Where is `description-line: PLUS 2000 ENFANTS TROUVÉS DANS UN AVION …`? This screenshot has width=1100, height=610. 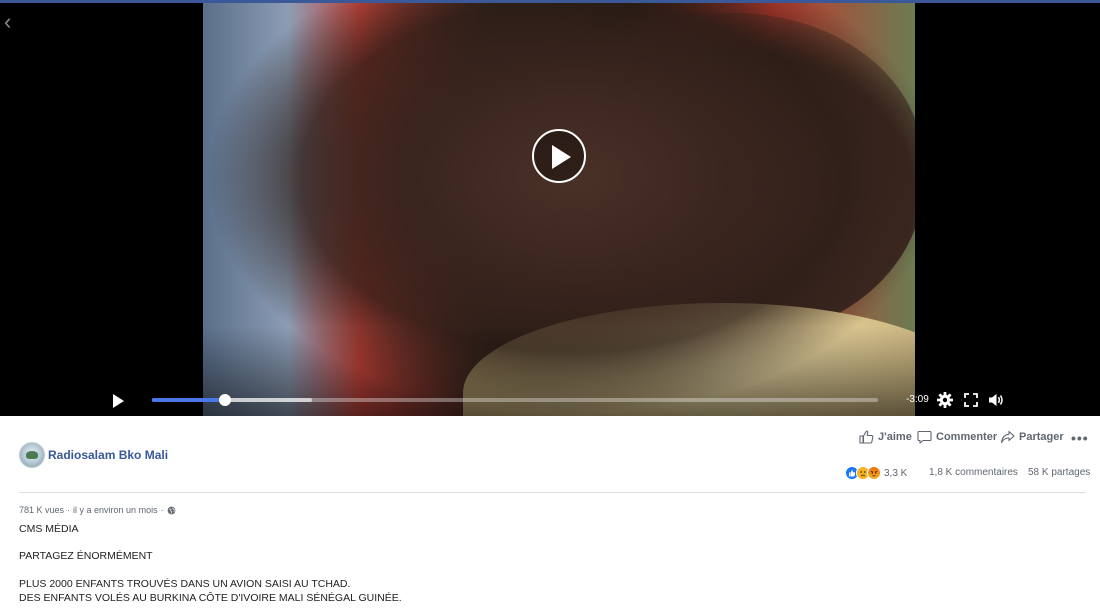
description-line: PLUS 2000 ENFANTS TROUVÉS DANS UN AVION … is located at coordinates (185, 584).